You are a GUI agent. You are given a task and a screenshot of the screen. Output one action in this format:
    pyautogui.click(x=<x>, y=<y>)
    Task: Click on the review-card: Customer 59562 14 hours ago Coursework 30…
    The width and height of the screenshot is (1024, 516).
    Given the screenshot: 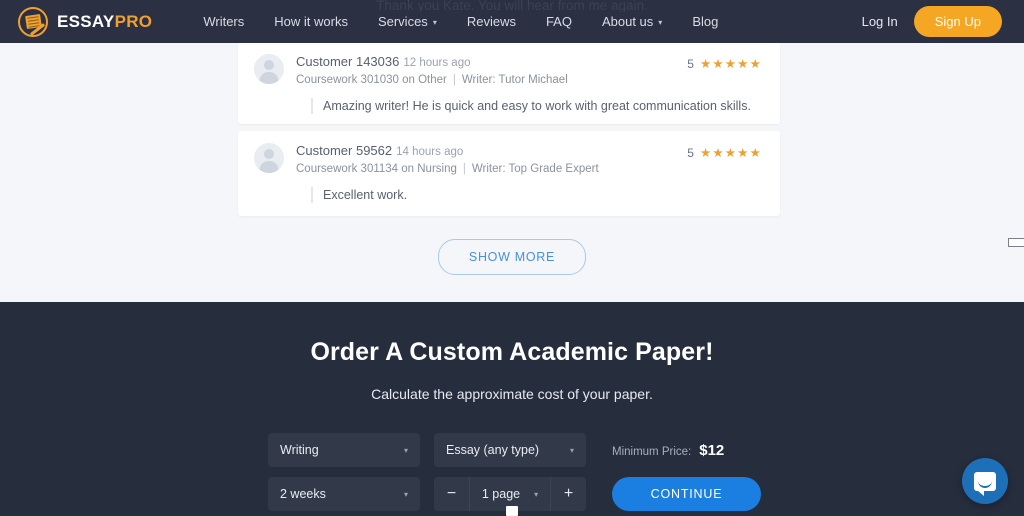 What is the action you would take?
    pyautogui.click(x=509, y=173)
    